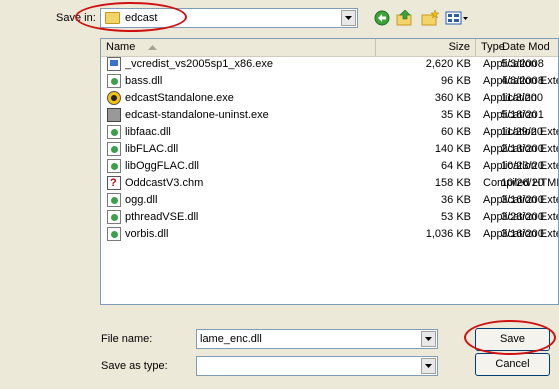  I want to click on back-button, so click(382, 18).